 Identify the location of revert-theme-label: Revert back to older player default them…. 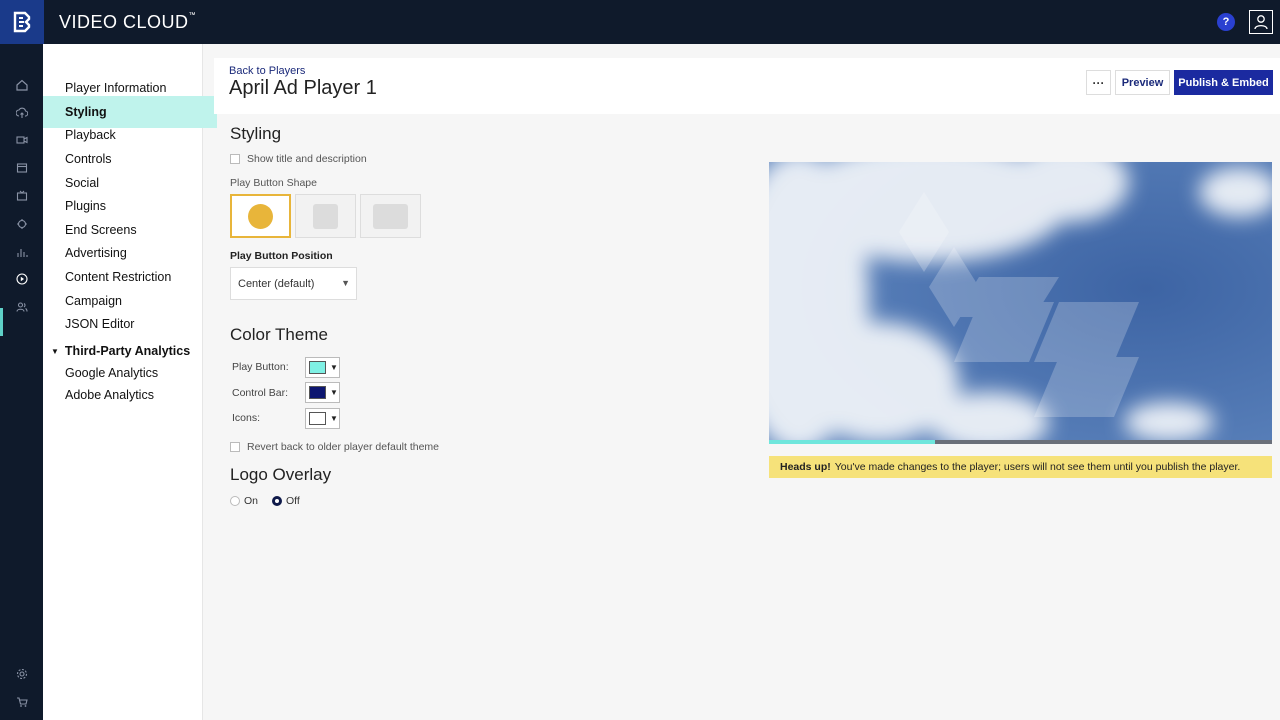
(343, 447).